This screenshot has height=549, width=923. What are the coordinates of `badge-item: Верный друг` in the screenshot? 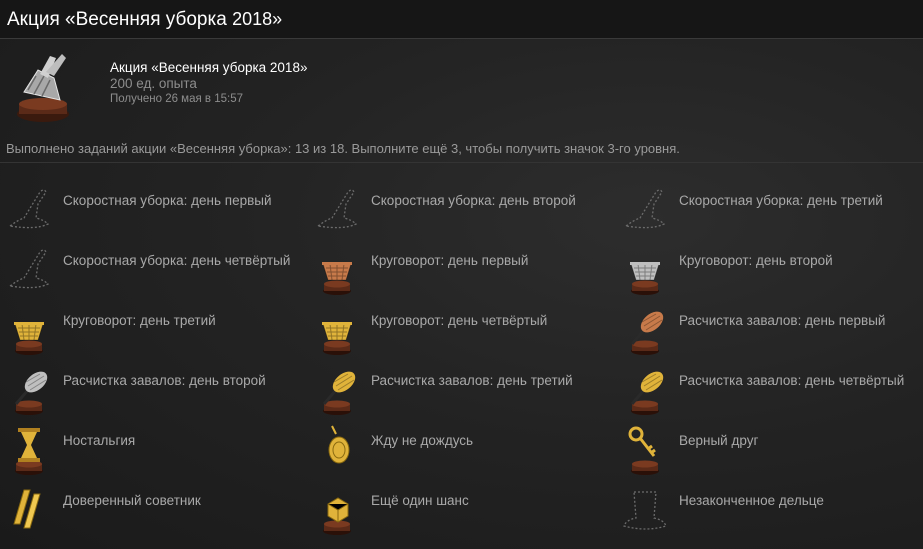 It's located at (766, 450).